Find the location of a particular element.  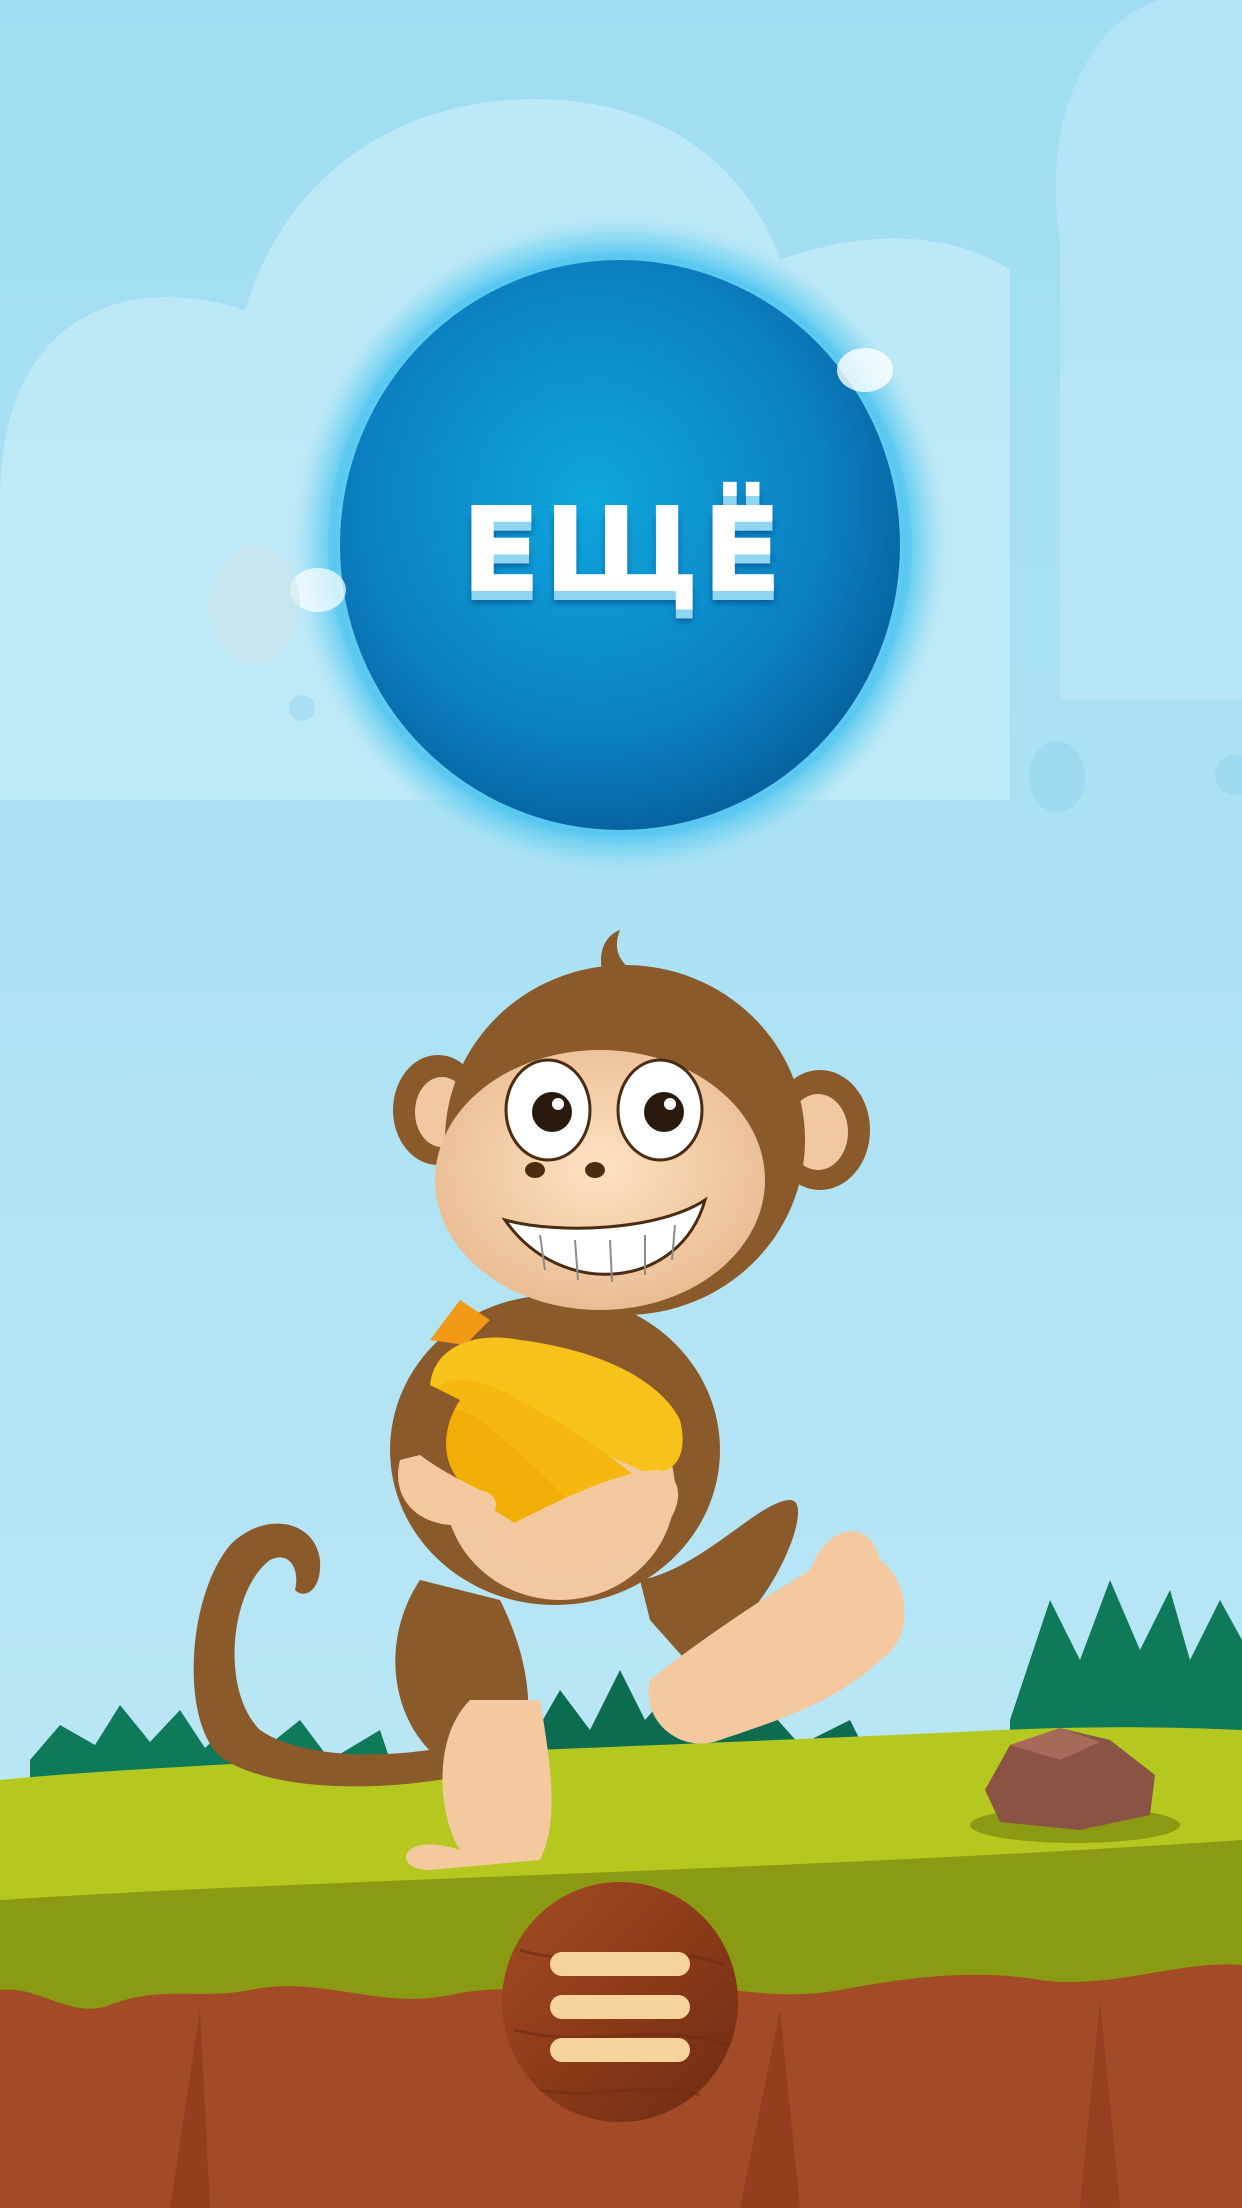

more-button-label: ЕЩЁ is located at coordinates (622, 550).